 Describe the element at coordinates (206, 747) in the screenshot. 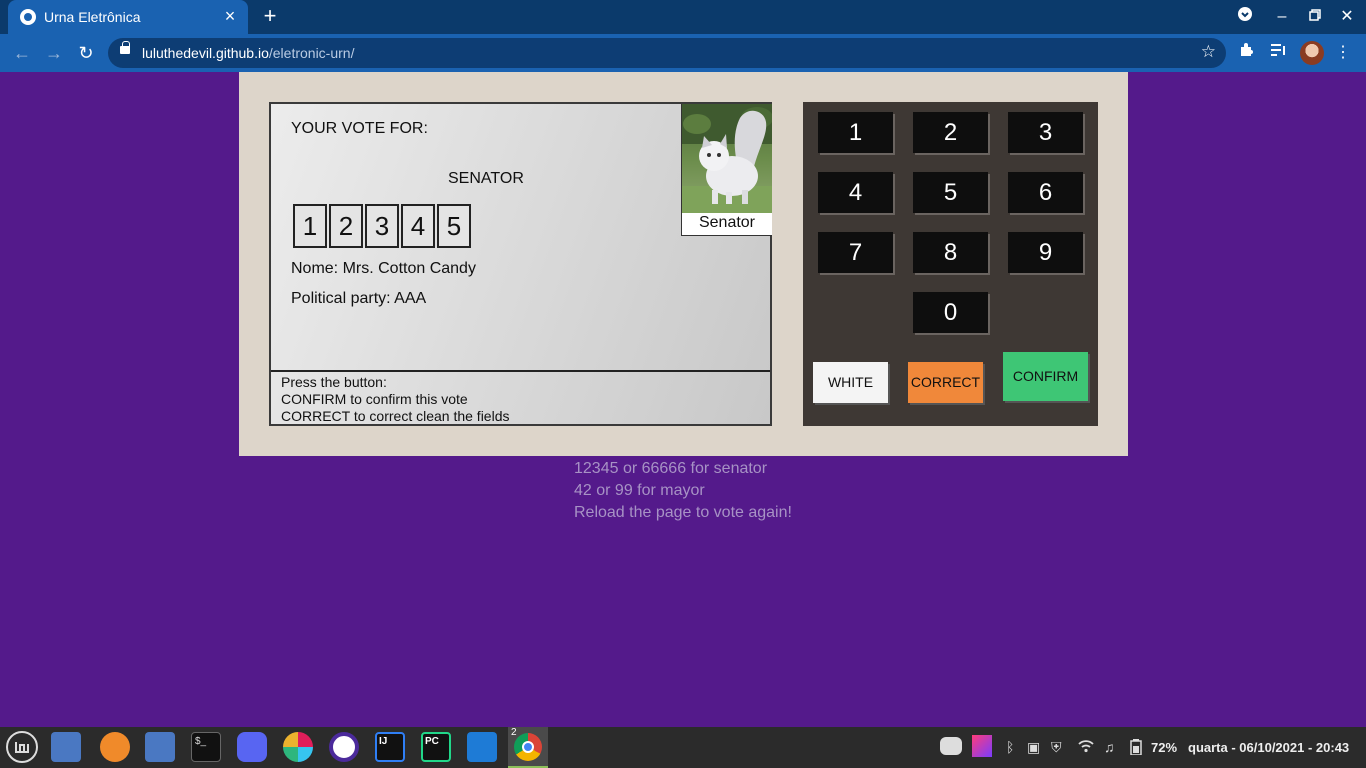

I see `terminal-icon: $_` at that location.